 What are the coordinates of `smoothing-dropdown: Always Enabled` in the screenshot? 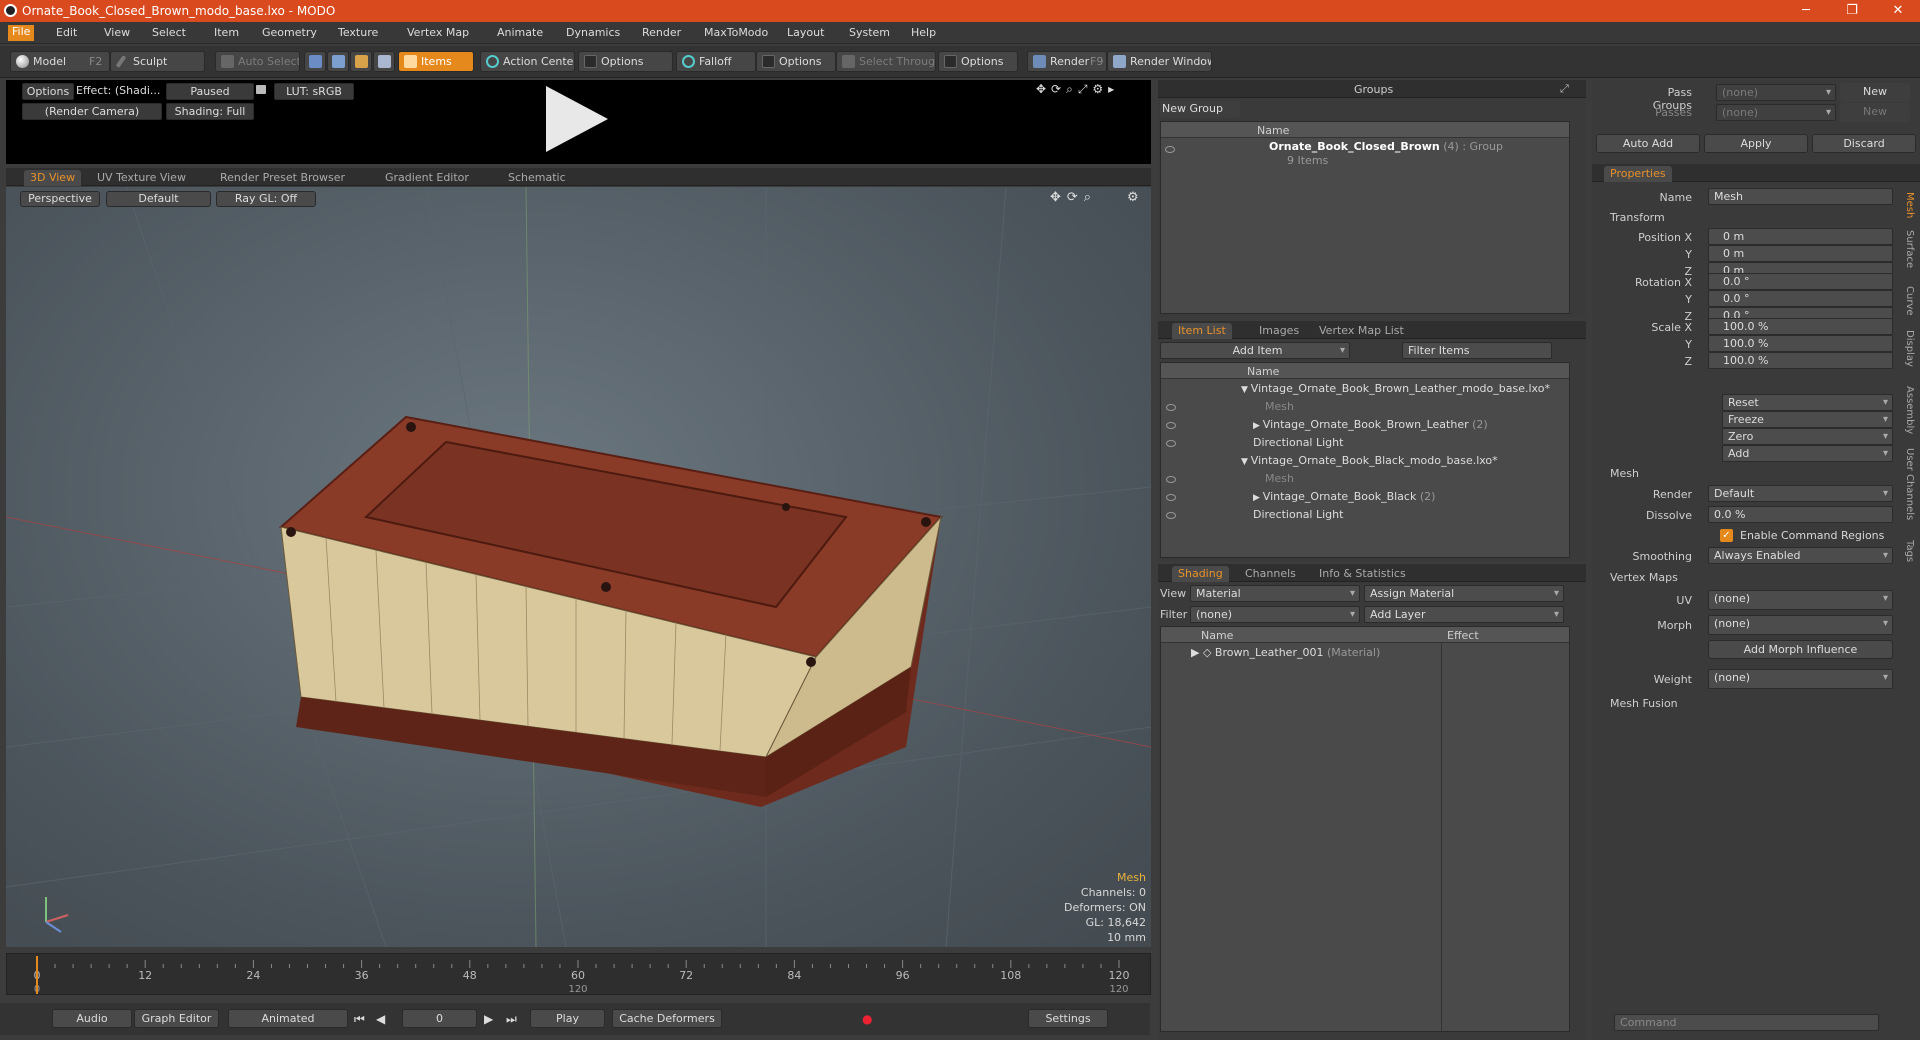 It's located at (1800, 555).